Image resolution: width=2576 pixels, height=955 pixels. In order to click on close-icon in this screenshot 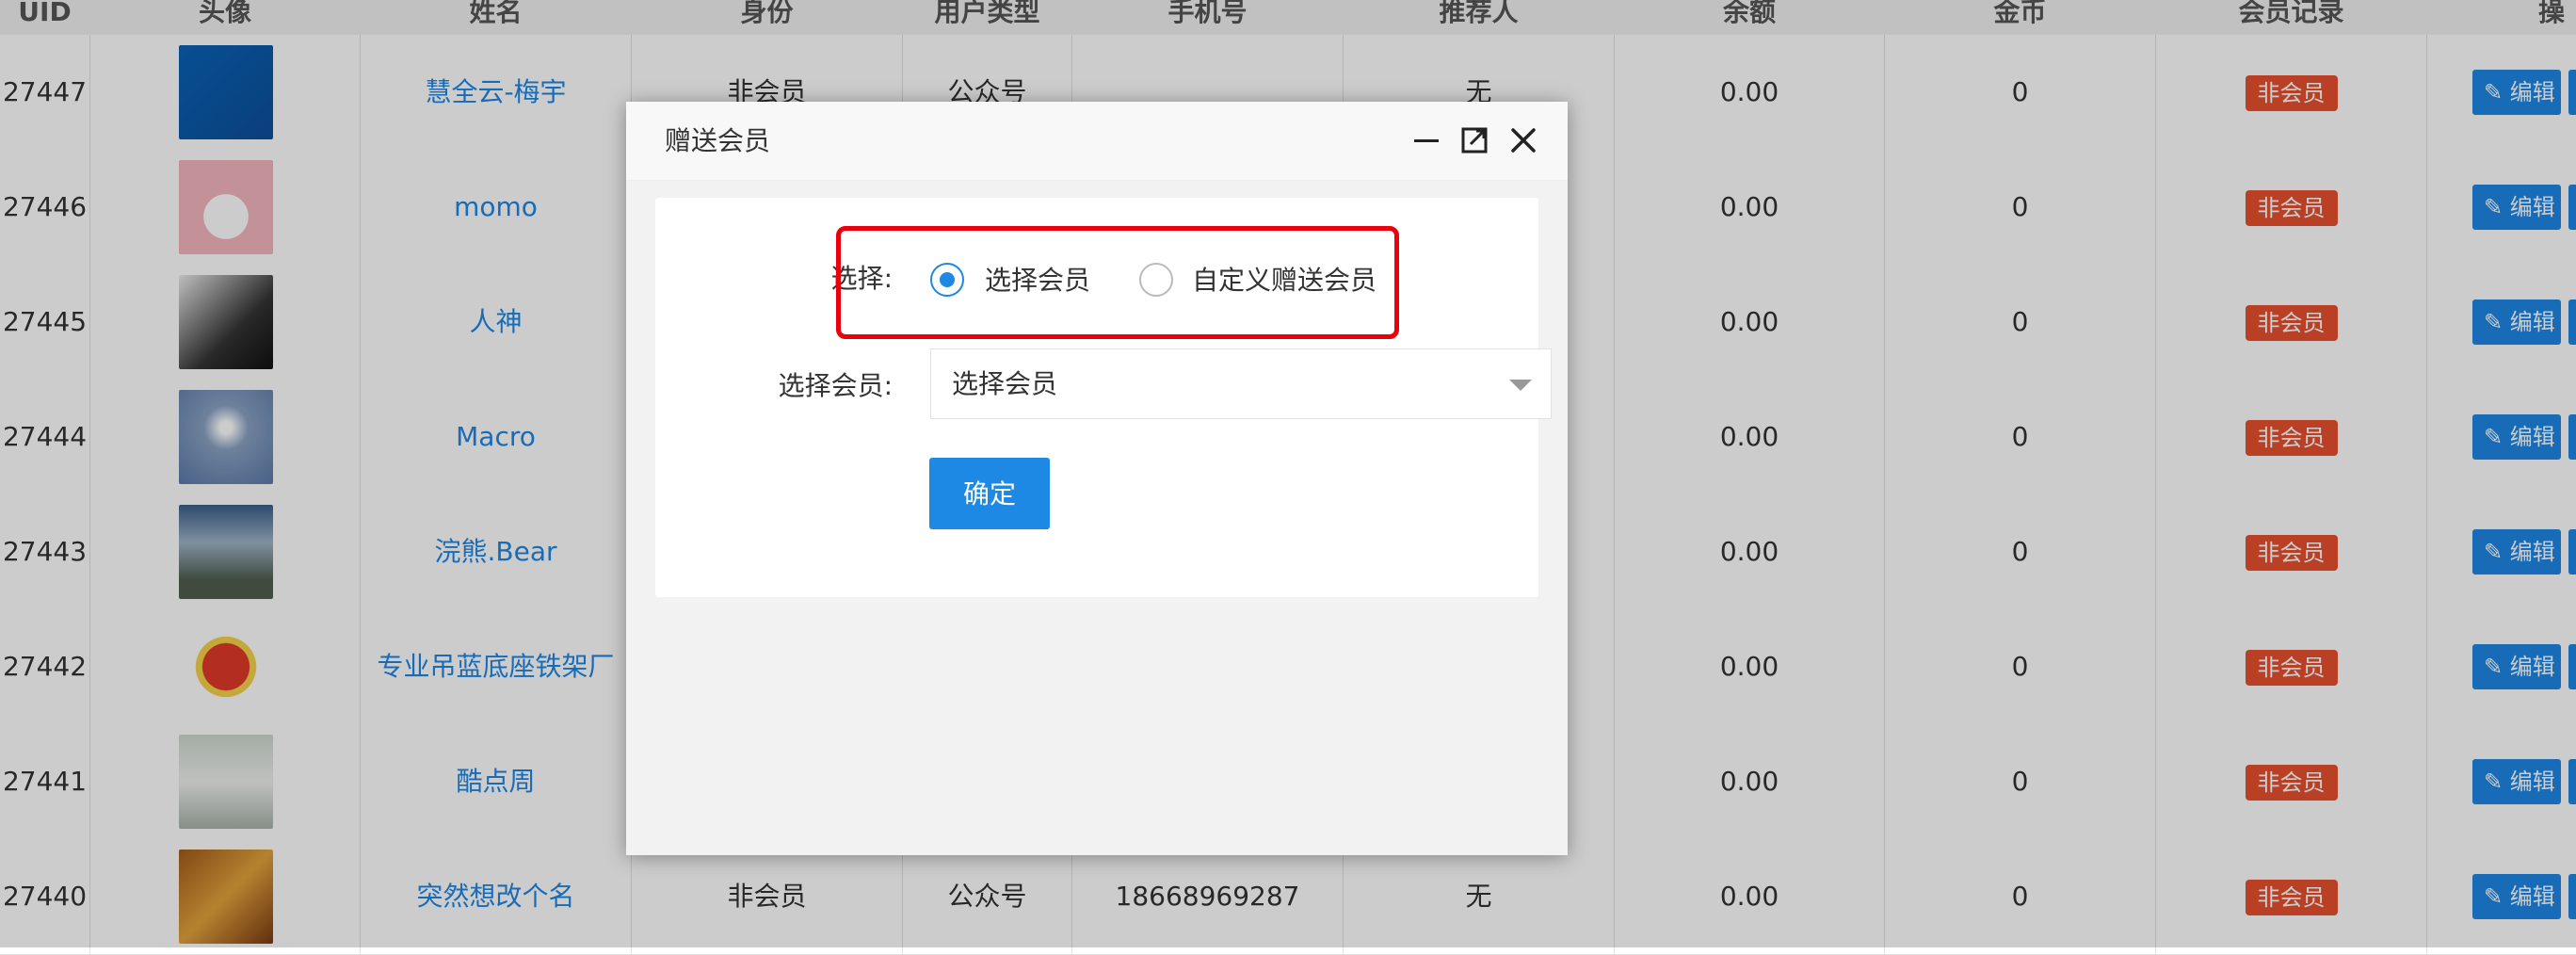, I will do `click(1523, 140)`.